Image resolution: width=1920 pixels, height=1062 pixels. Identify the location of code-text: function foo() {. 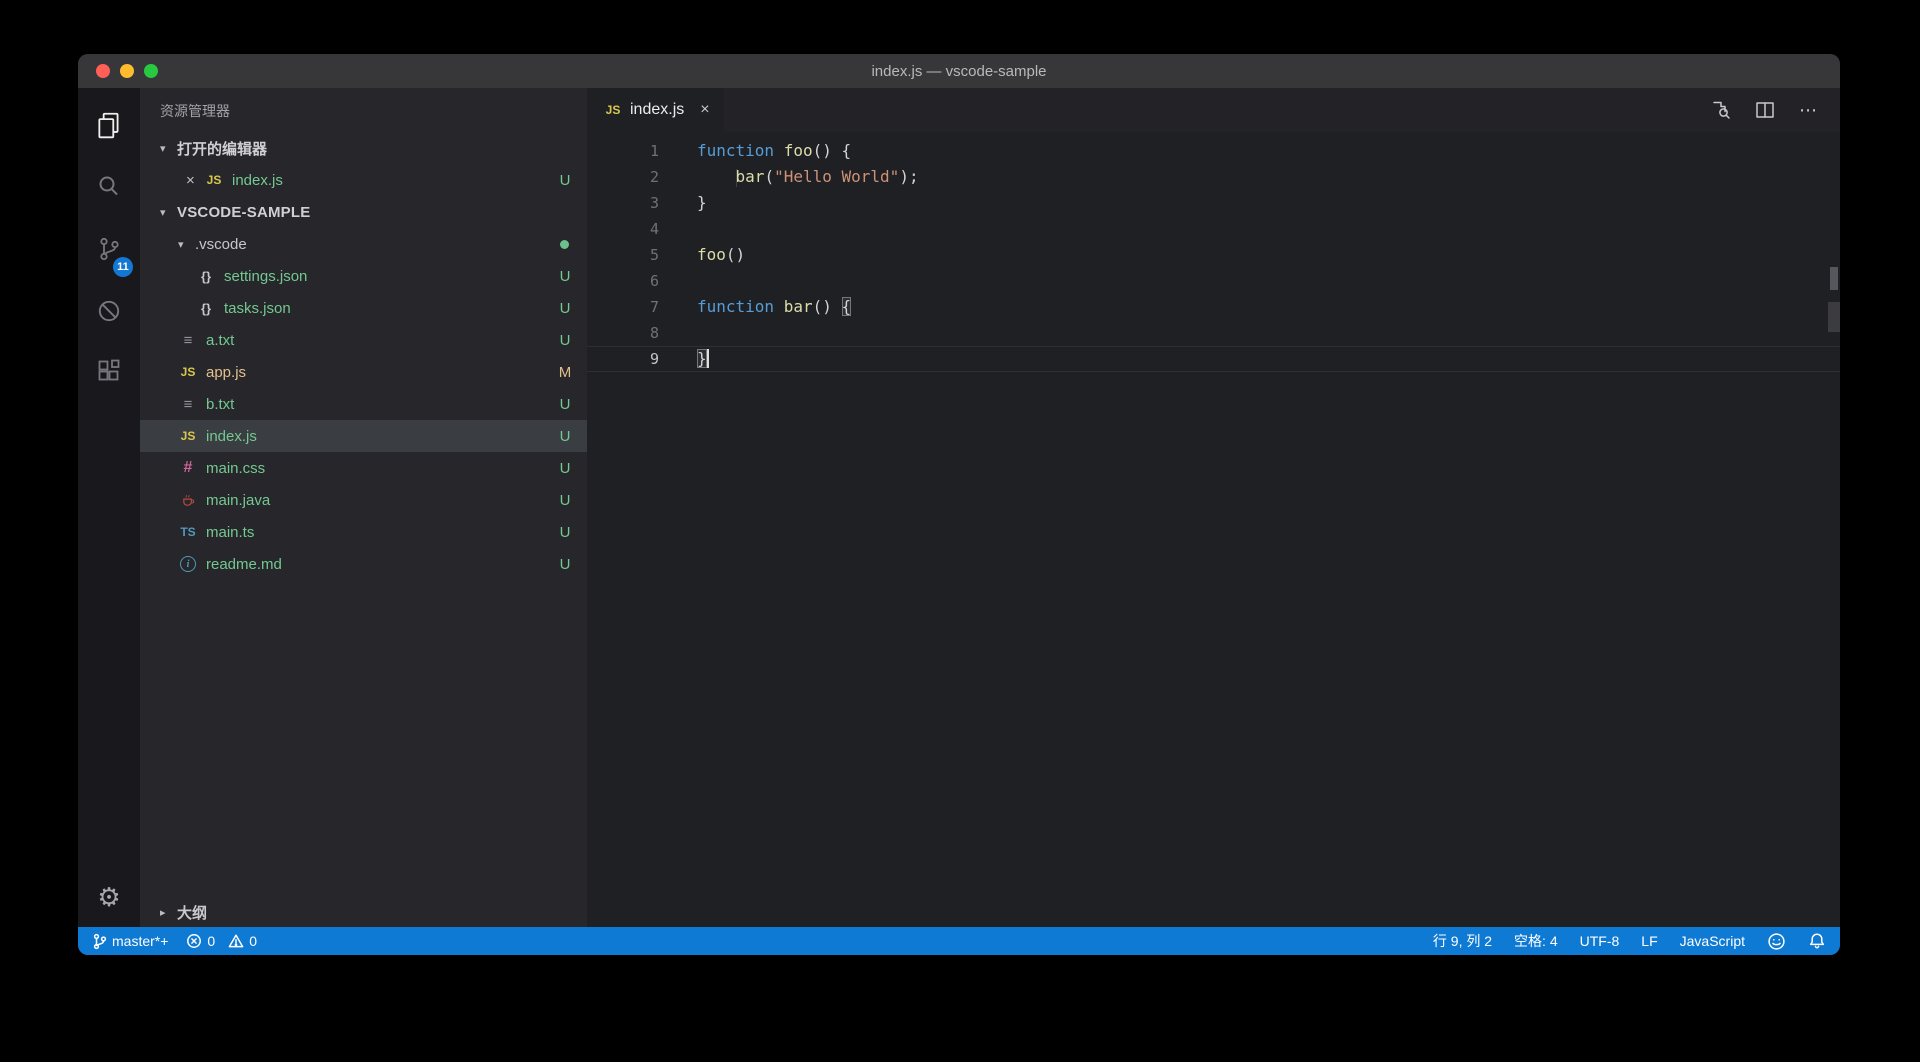
(774, 150).